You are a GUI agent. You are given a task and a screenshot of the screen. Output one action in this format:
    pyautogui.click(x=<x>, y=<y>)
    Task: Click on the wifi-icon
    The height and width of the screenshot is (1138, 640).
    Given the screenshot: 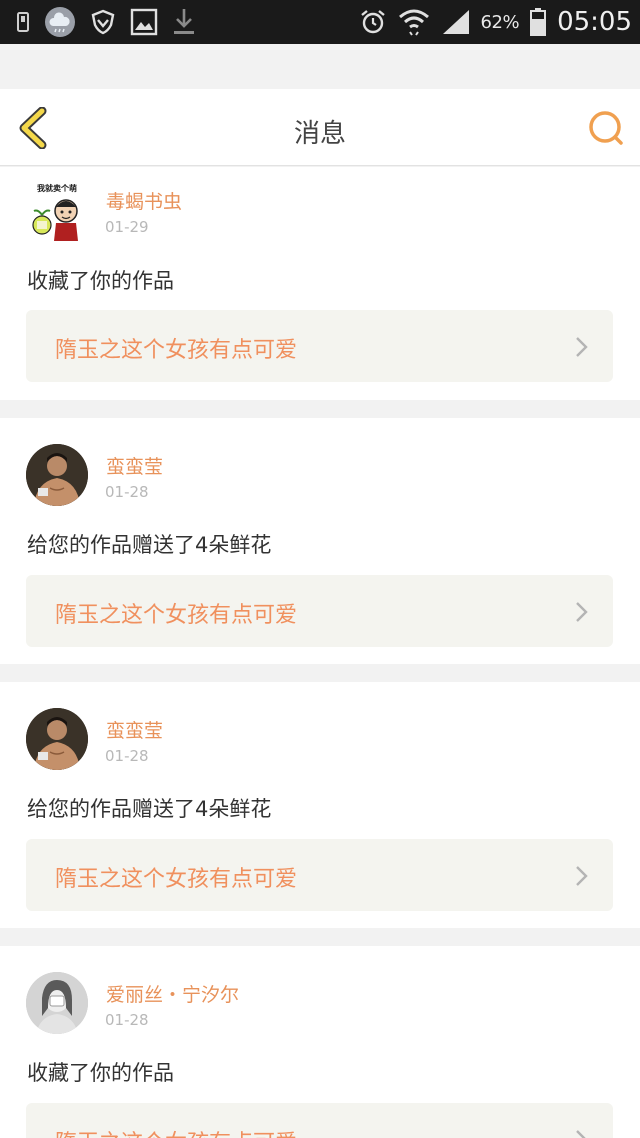 What is the action you would take?
    pyautogui.click(x=414, y=22)
    